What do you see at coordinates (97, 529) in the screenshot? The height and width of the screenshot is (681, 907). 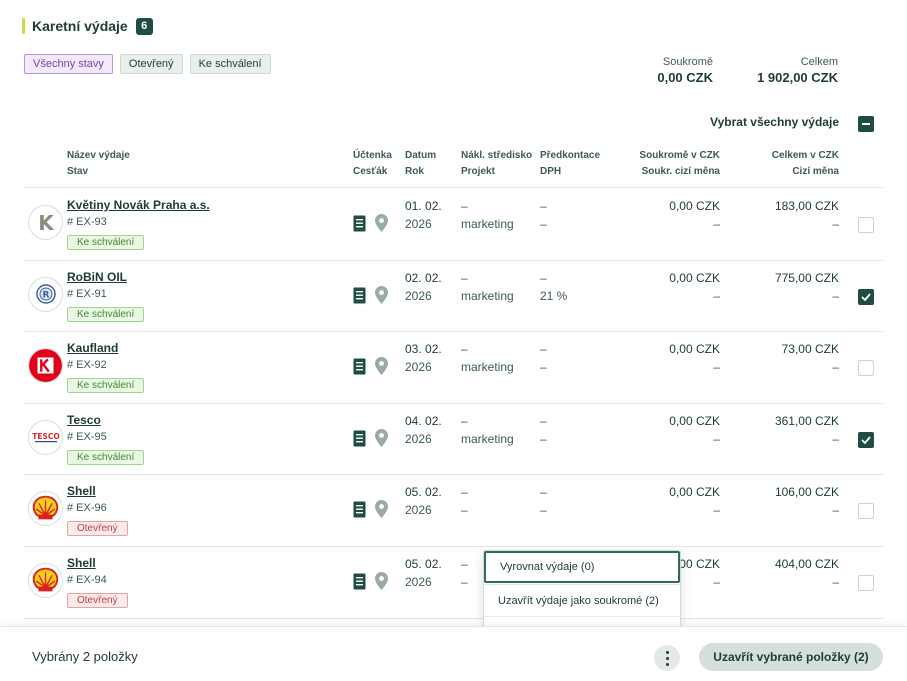 I see `status-badge: Otevřený` at bounding box center [97, 529].